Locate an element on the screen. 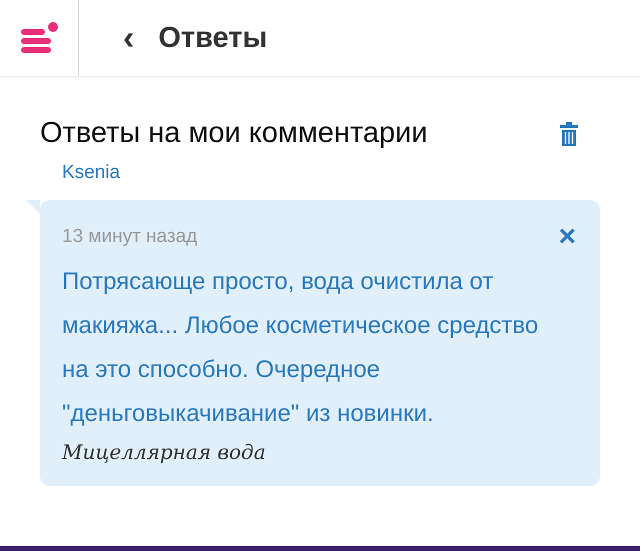  reply-time: 13 минут назад is located at coordinates (130, 237).